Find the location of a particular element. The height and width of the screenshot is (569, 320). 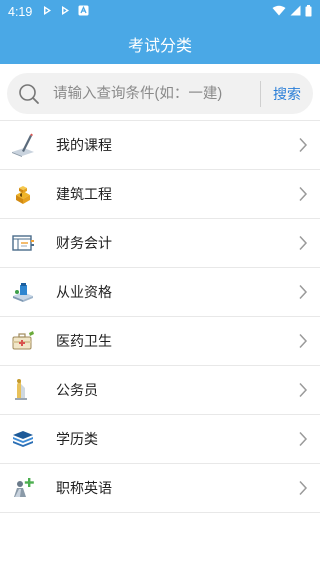

search-bar: 搜索 is located at coordinates (160, 93).